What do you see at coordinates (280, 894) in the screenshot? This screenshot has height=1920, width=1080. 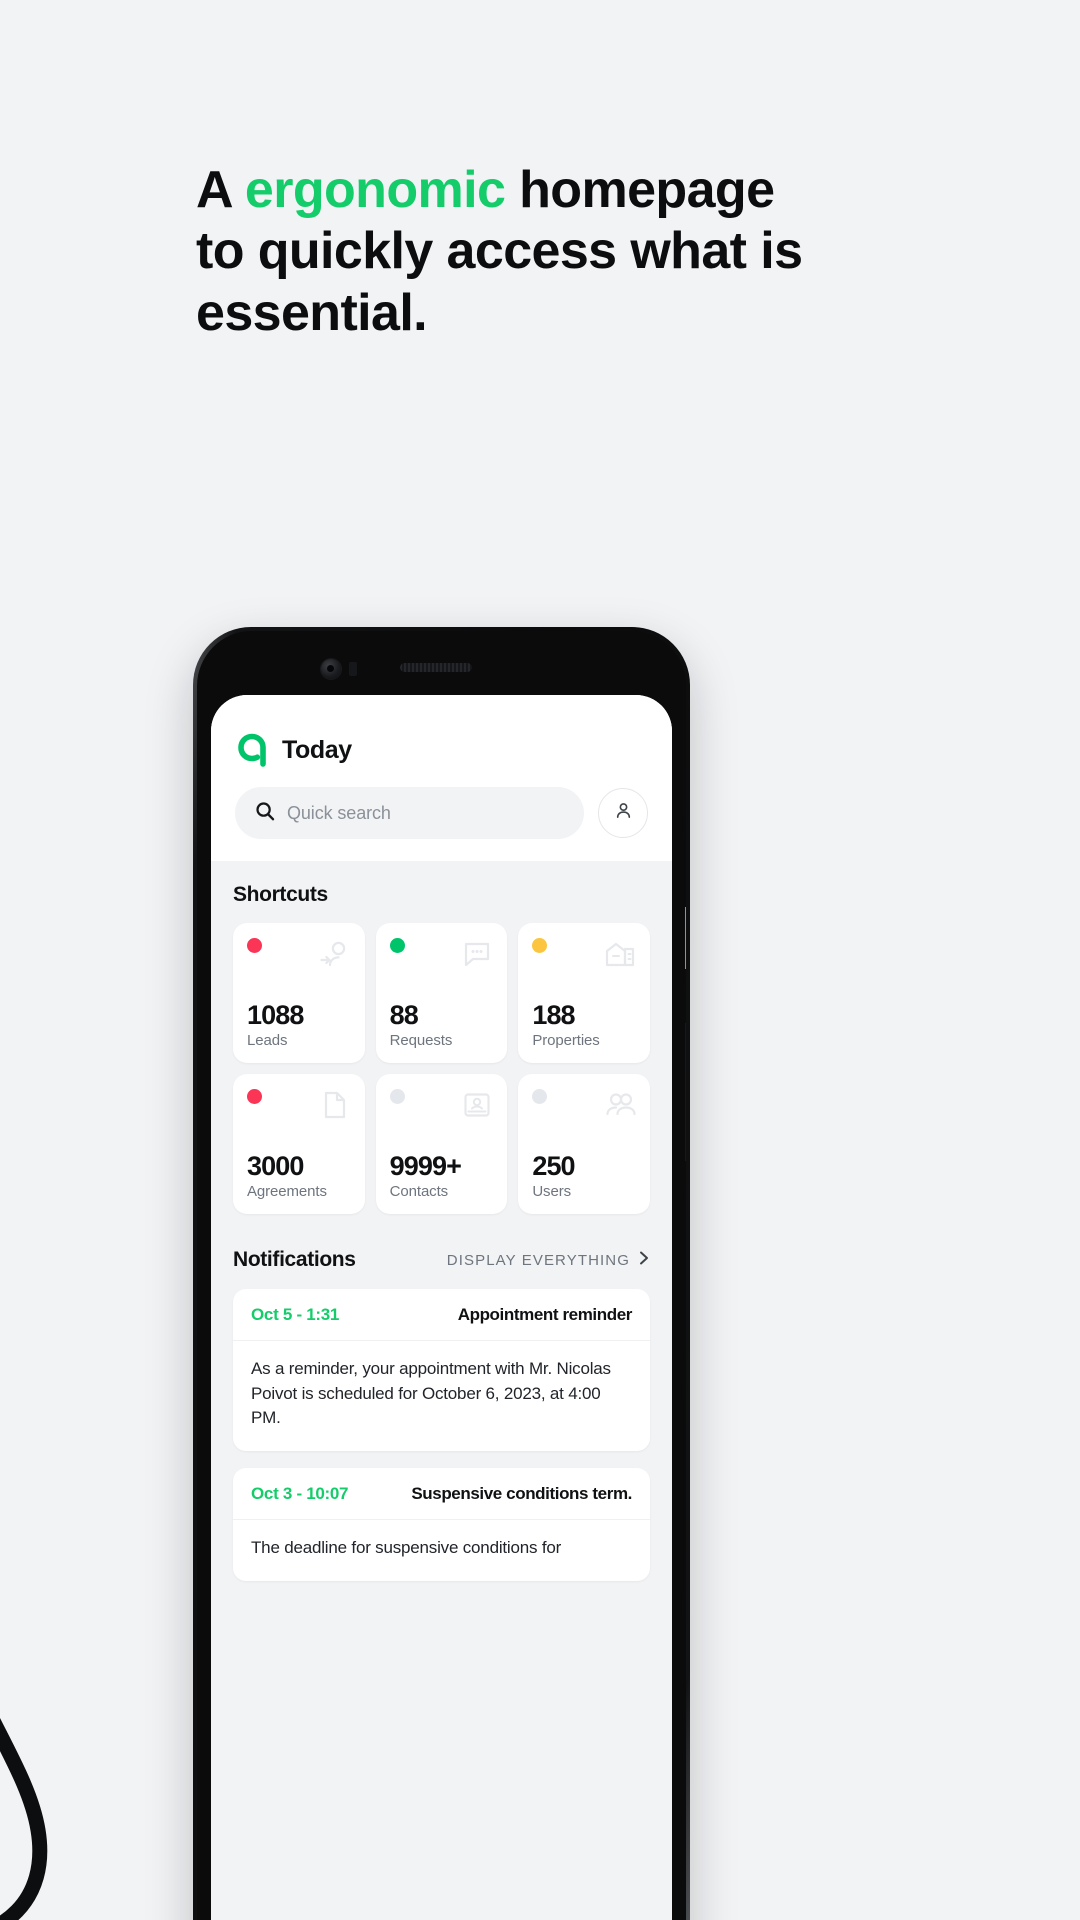 I see `shortcuts-title: Shortcuts` at bounding box center [280, 894].